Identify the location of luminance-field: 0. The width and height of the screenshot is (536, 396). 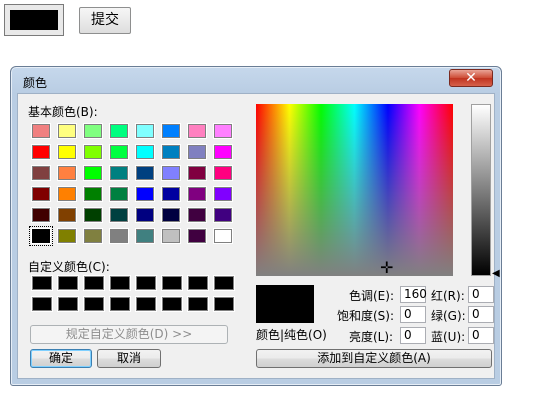
(413, 335).